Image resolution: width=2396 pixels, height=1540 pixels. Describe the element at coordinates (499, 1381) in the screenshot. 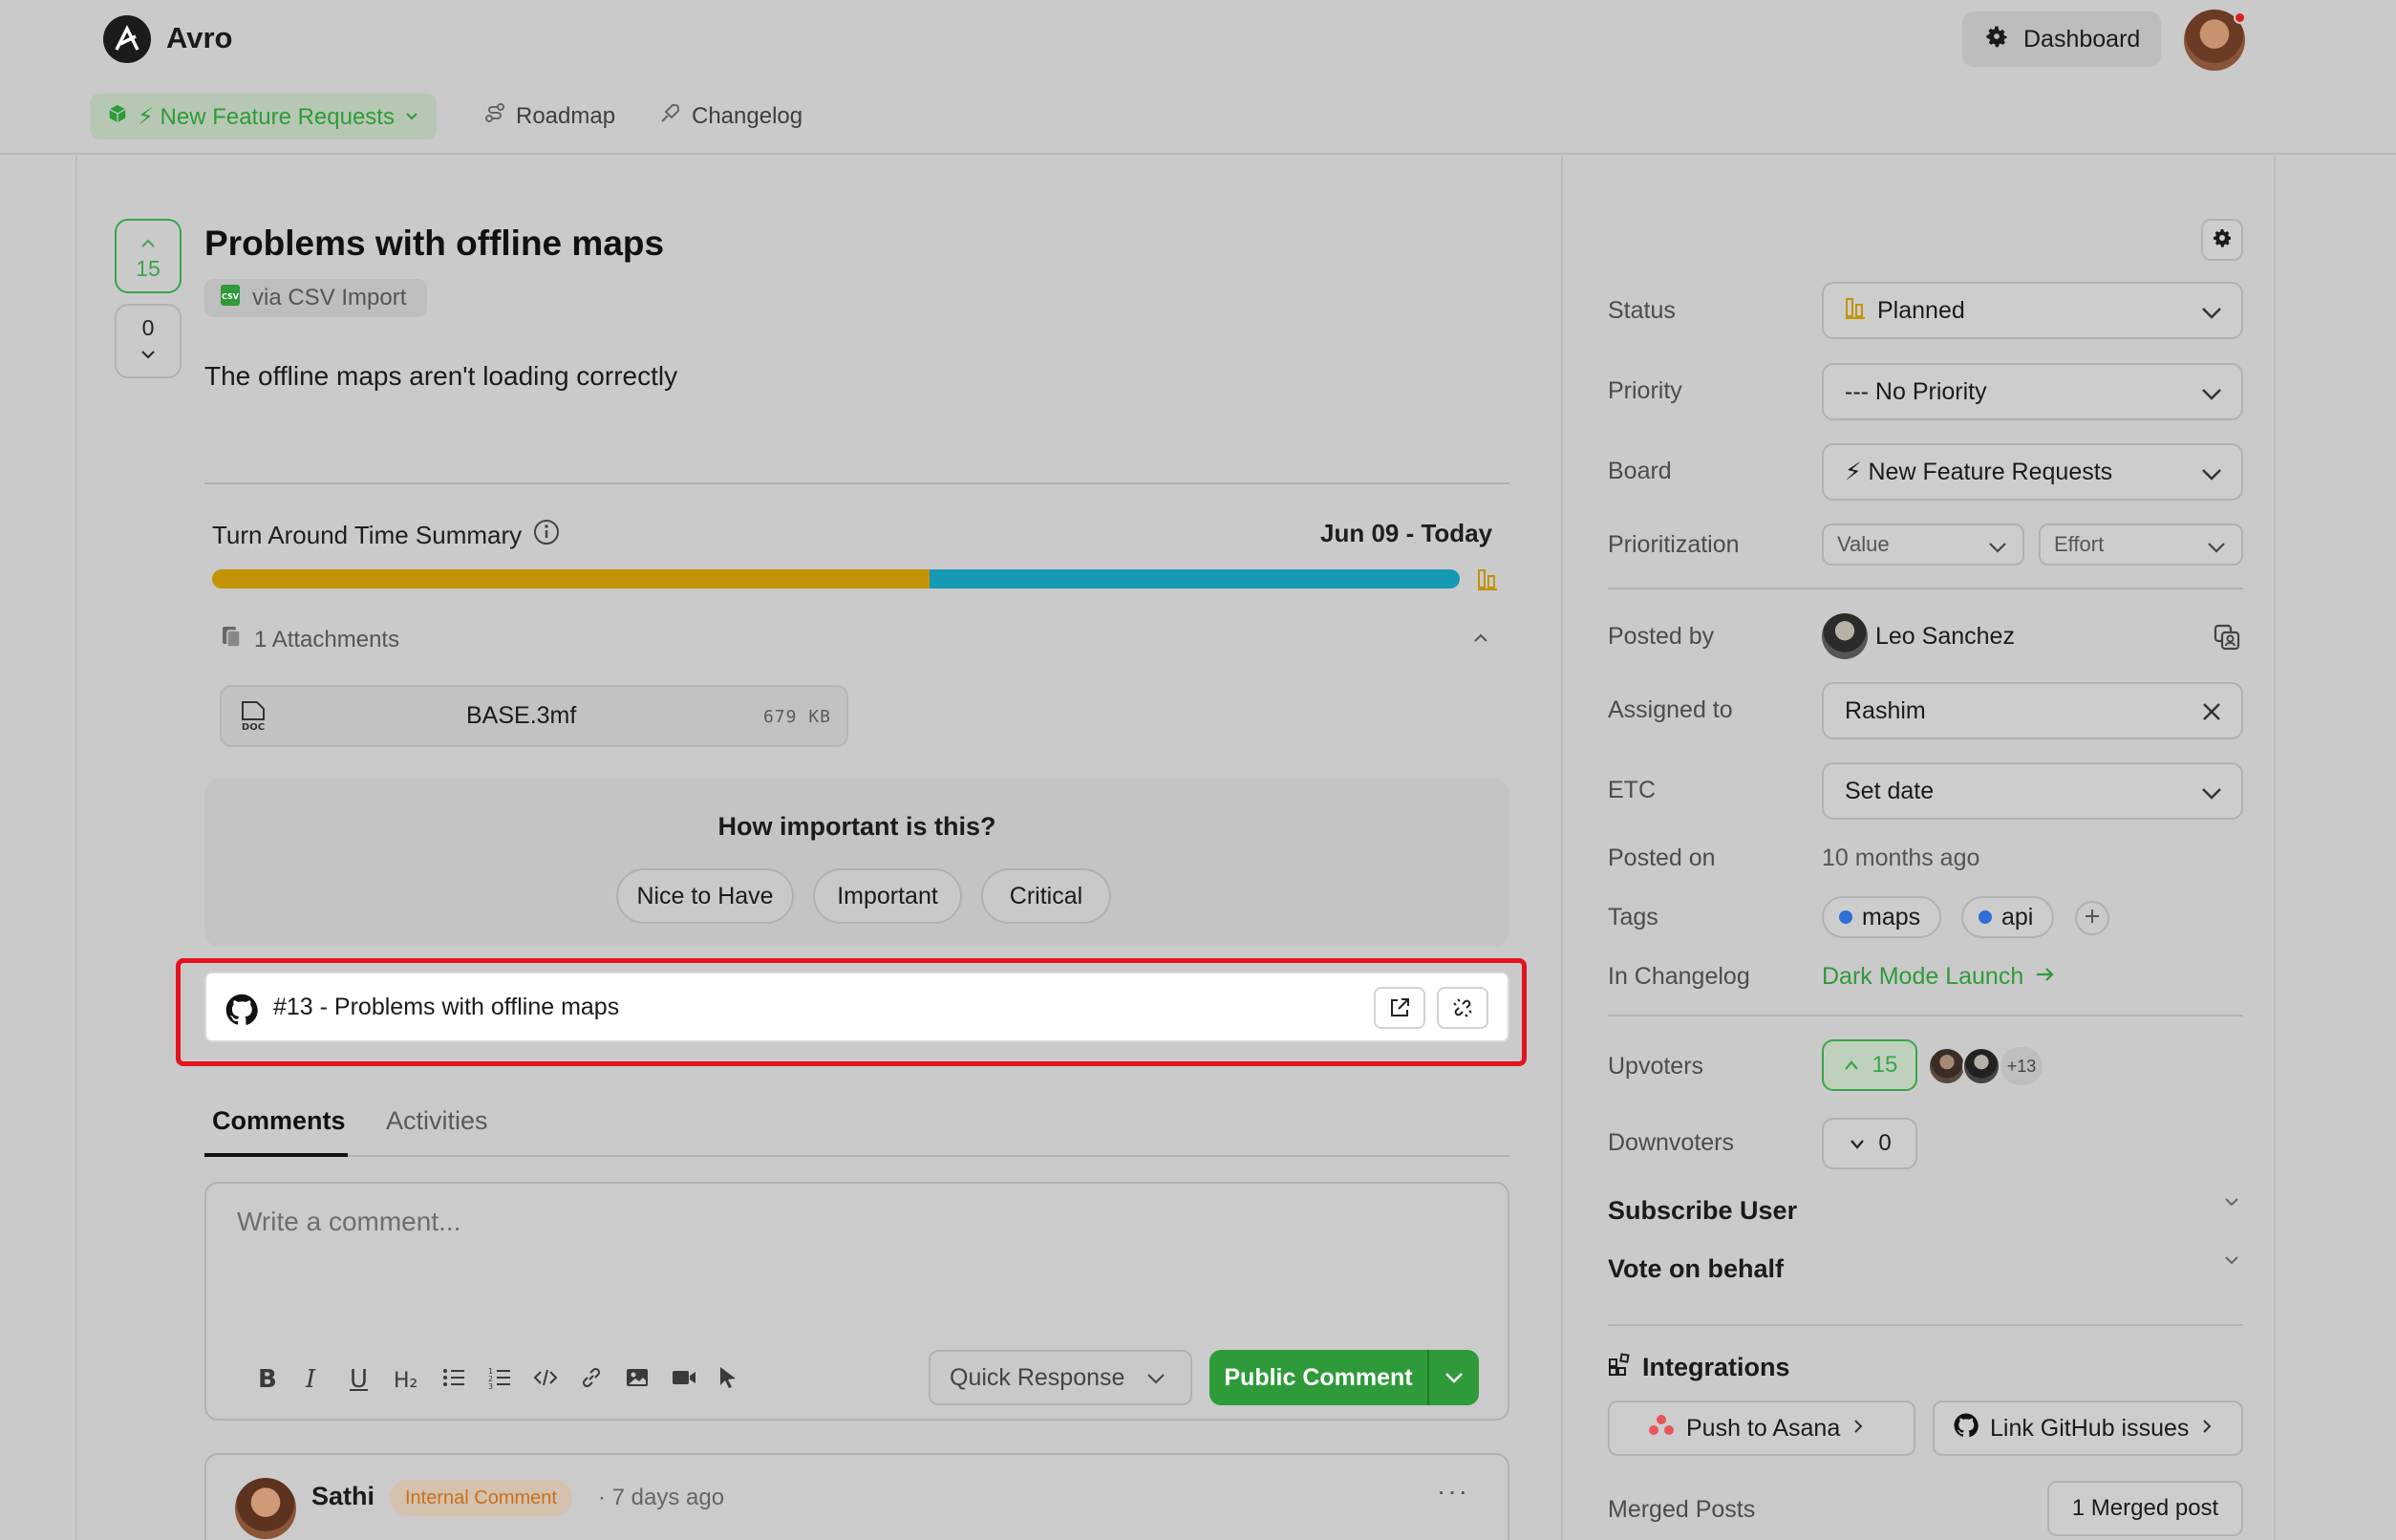

I see `numbered-list-icon: 123` at that location.